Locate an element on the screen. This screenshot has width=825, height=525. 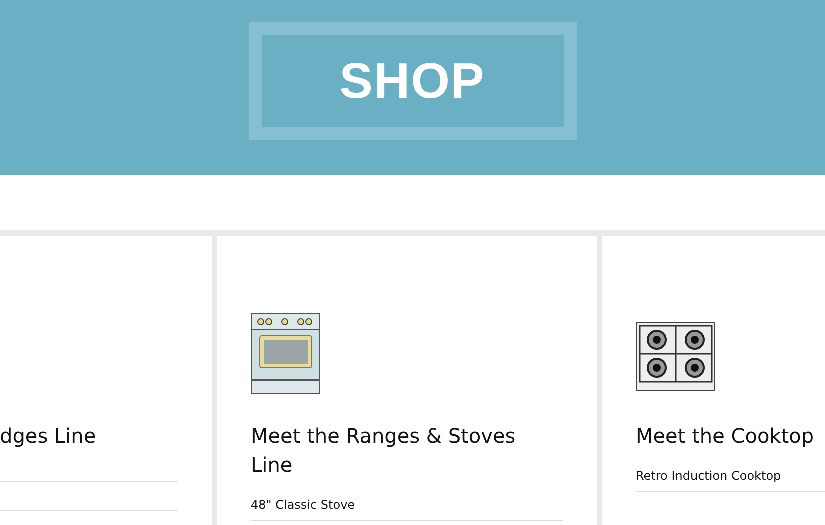
card-title: Meet the Cooktop is located at coordinates (730, 436).